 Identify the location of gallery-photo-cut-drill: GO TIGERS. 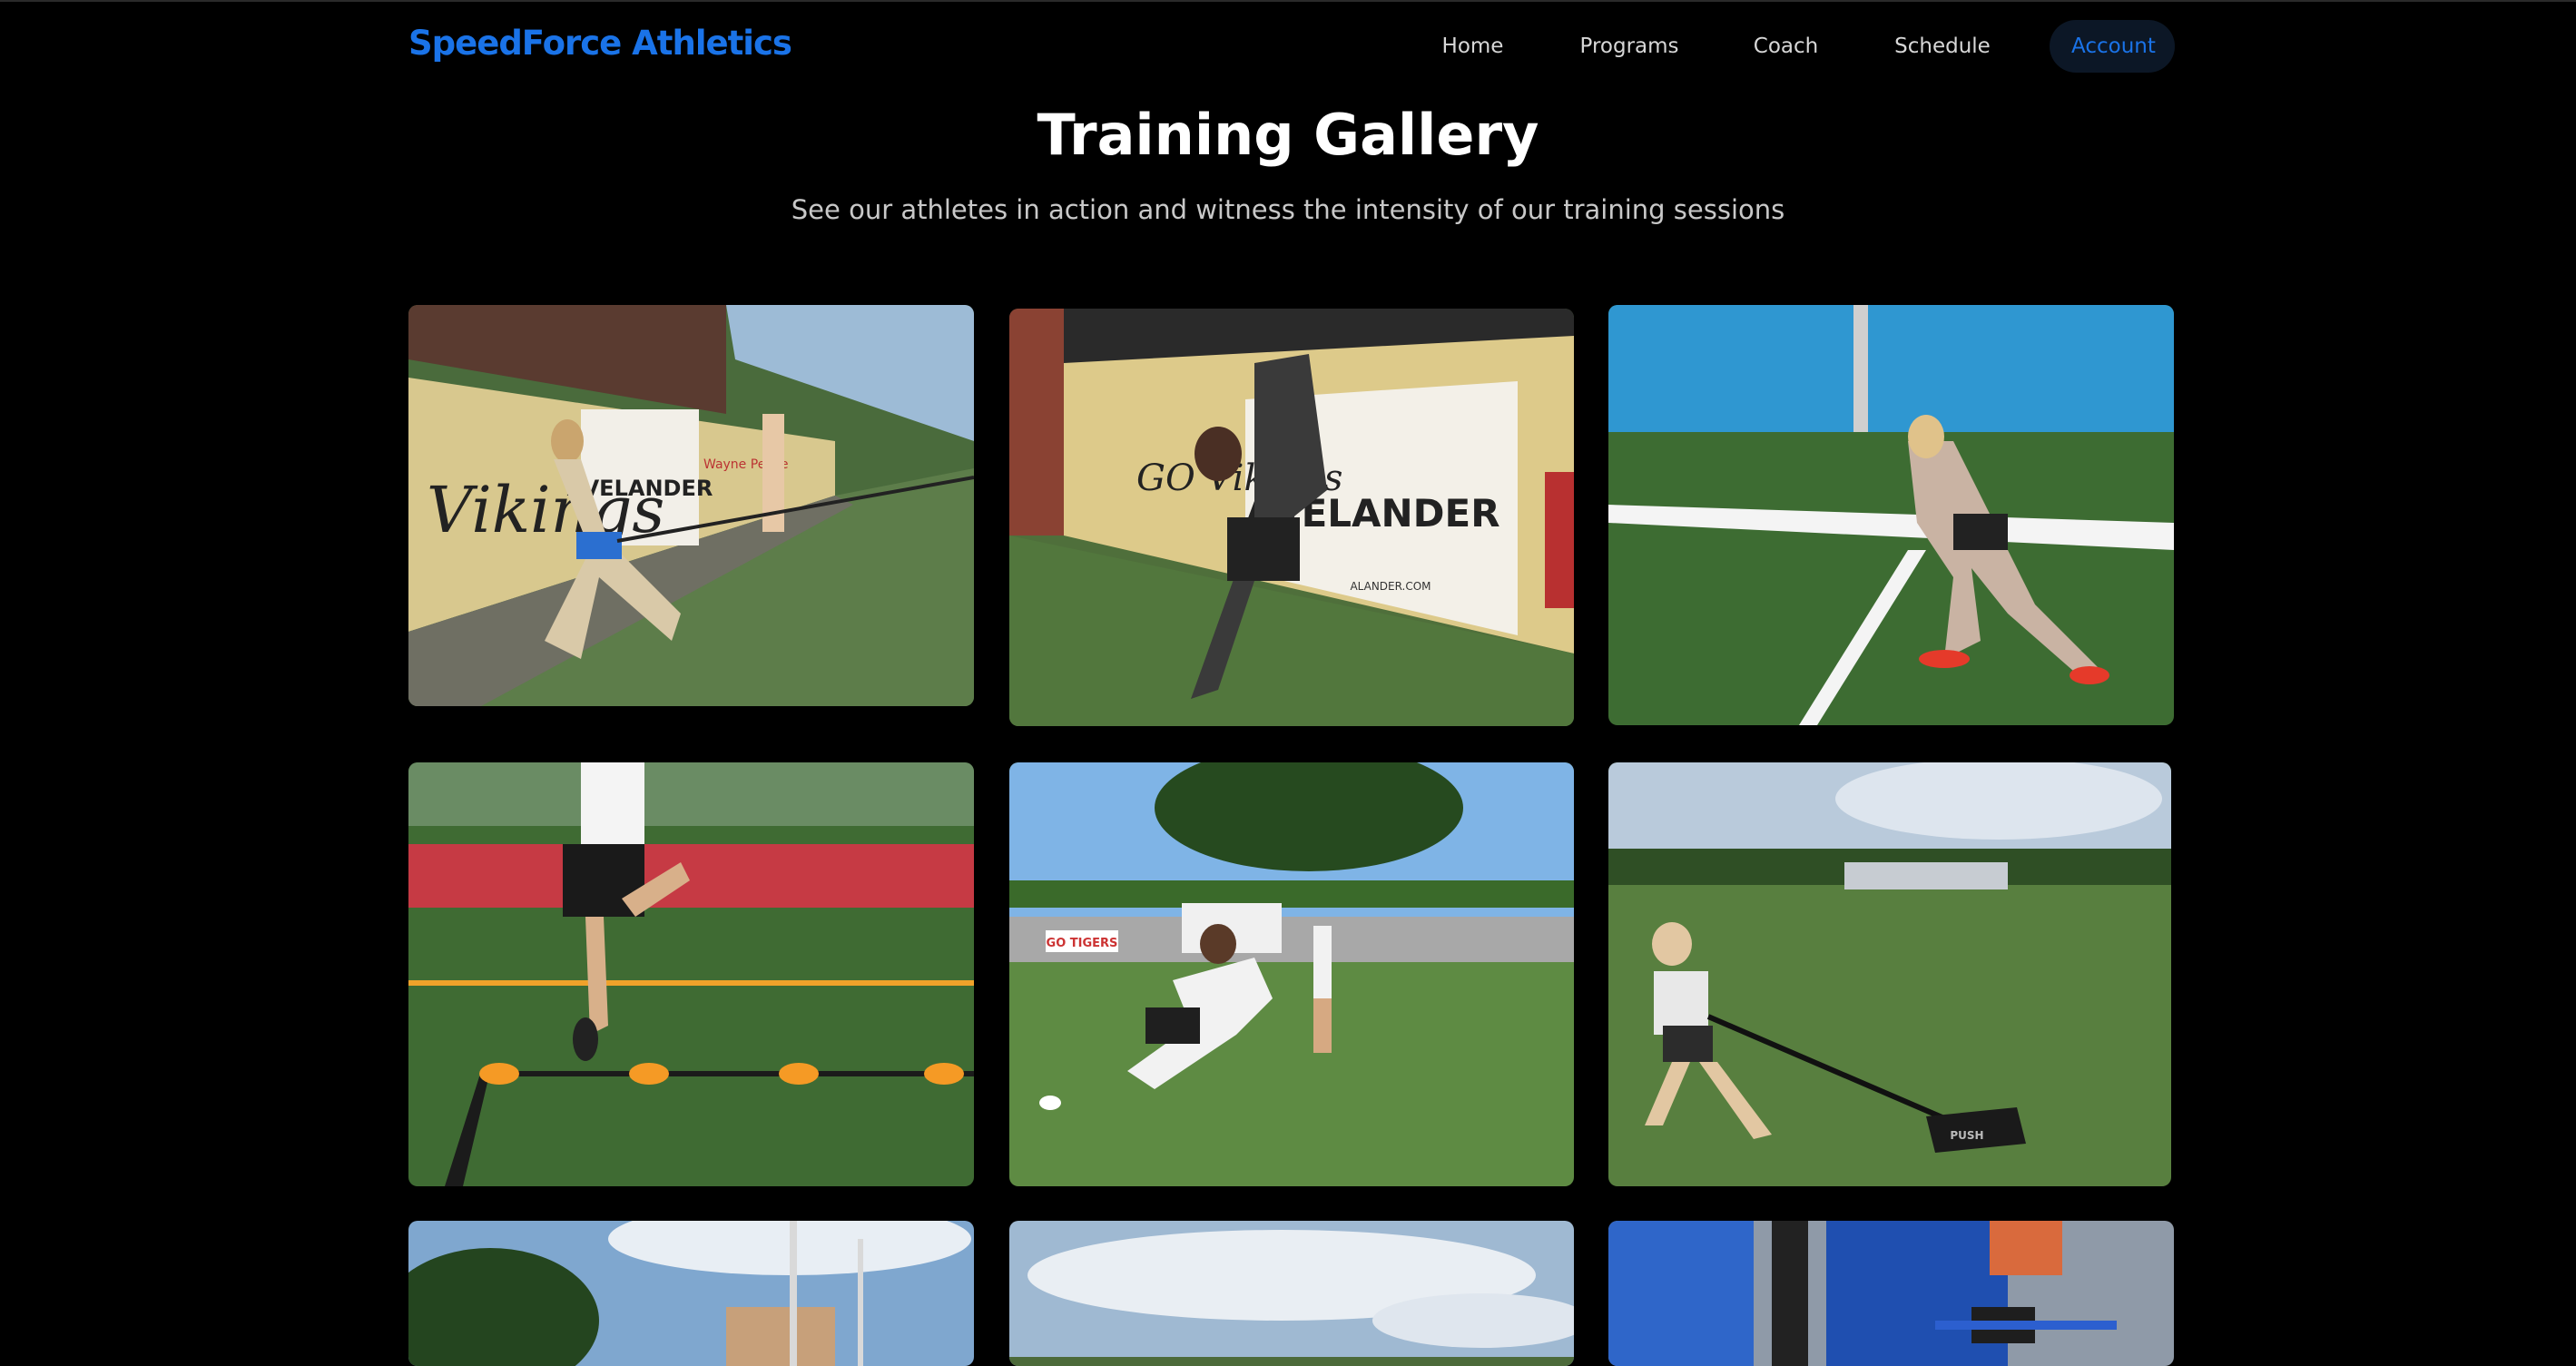
(1291, 974).